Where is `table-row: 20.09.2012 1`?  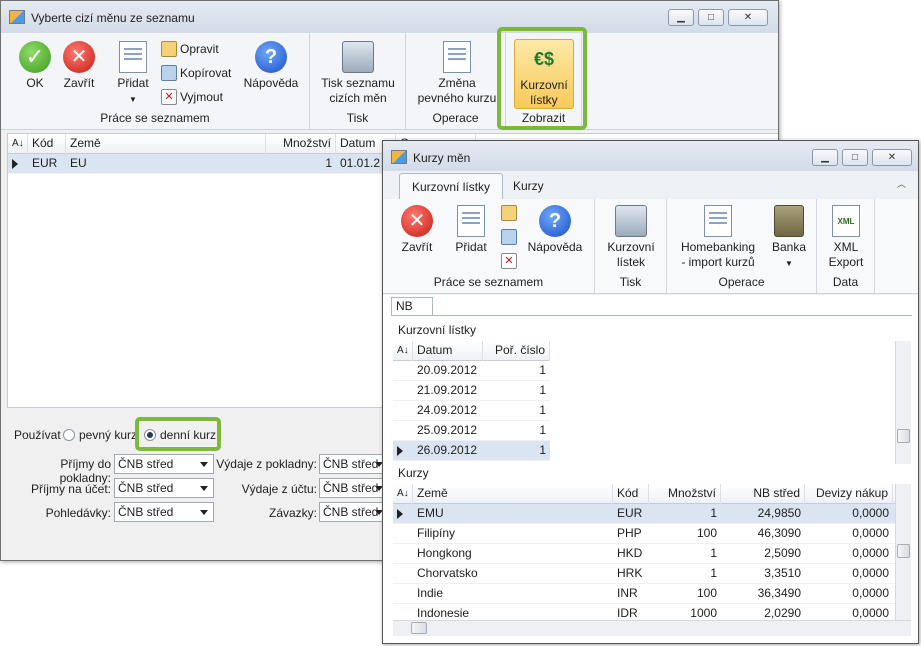 table-row: 20.09.2012 1 is located at coordinates (471, 371).